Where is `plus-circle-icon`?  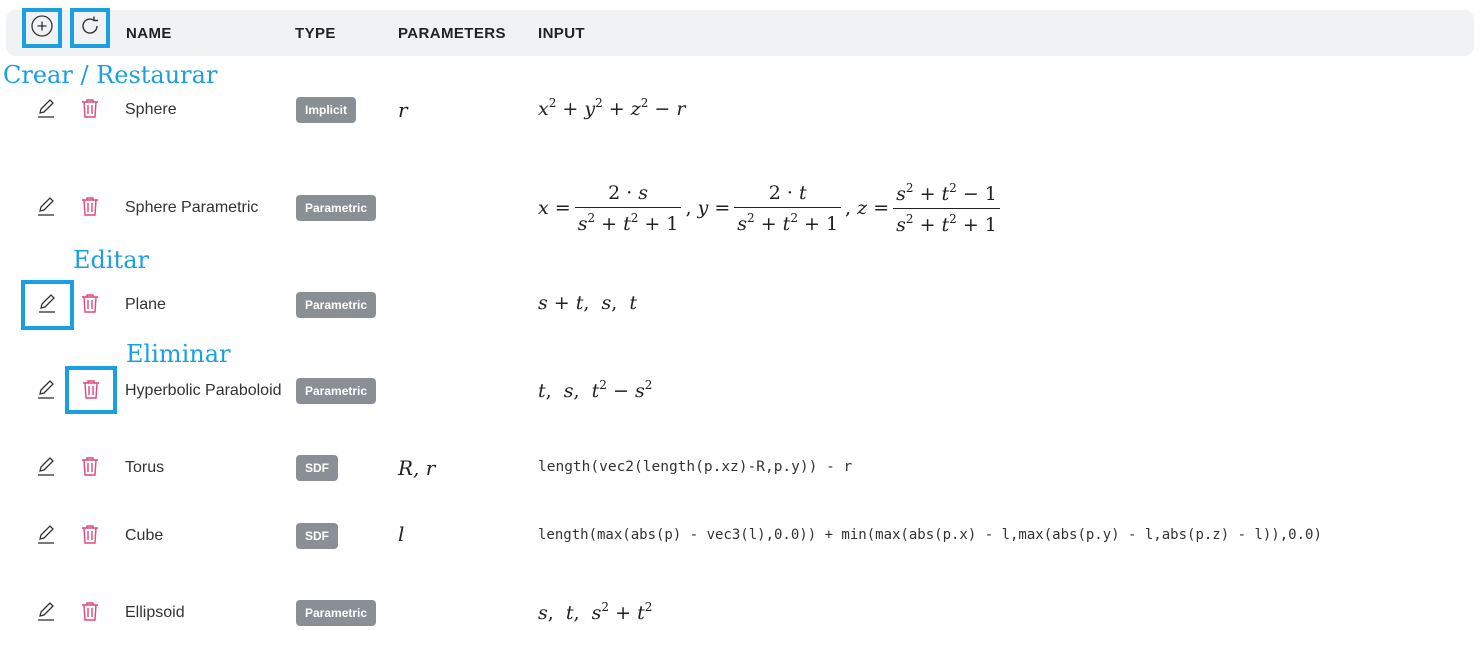 plus-circle-icon is located at coordinates (42, 28).